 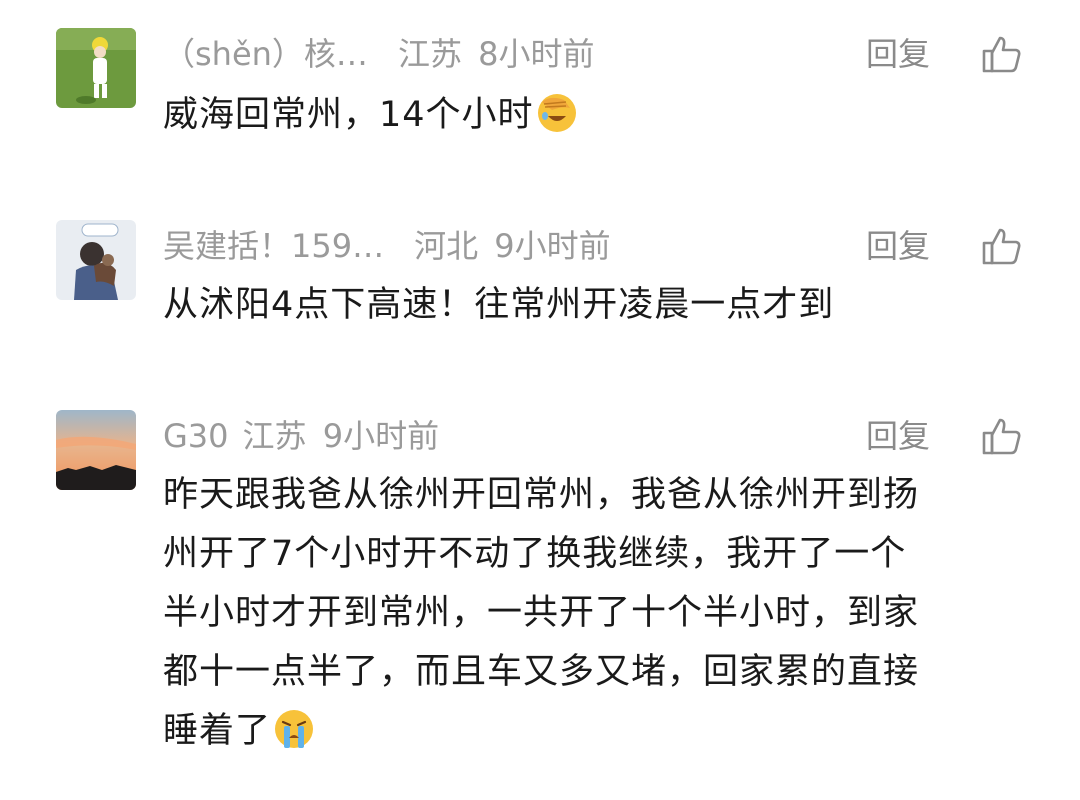 I want to click on comment-text: 从沭阳4点下高速！往常州开凌晨一点才到, so click(x=593, y=305).